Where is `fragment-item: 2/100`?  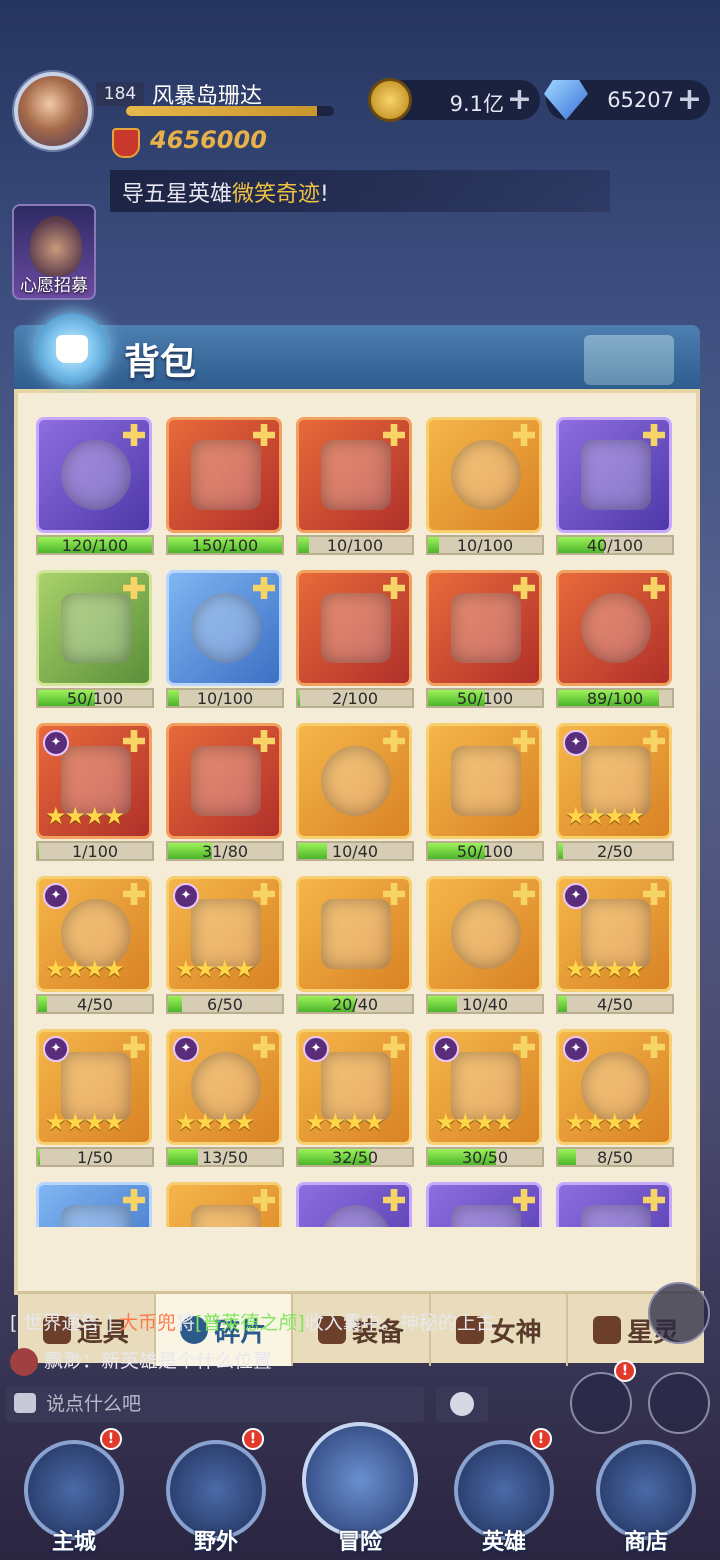
fragment-item: 2/100 is located at coordinates (355, 640).